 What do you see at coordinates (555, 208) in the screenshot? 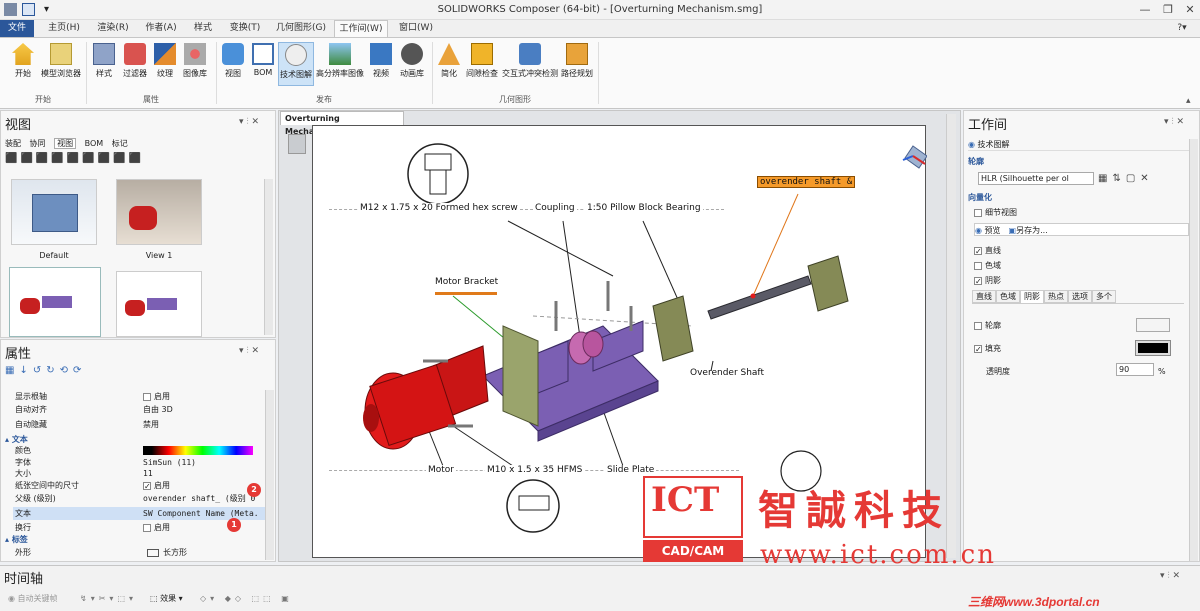
I see `label-coupling: Coupling` at bounding box center [555, 208].